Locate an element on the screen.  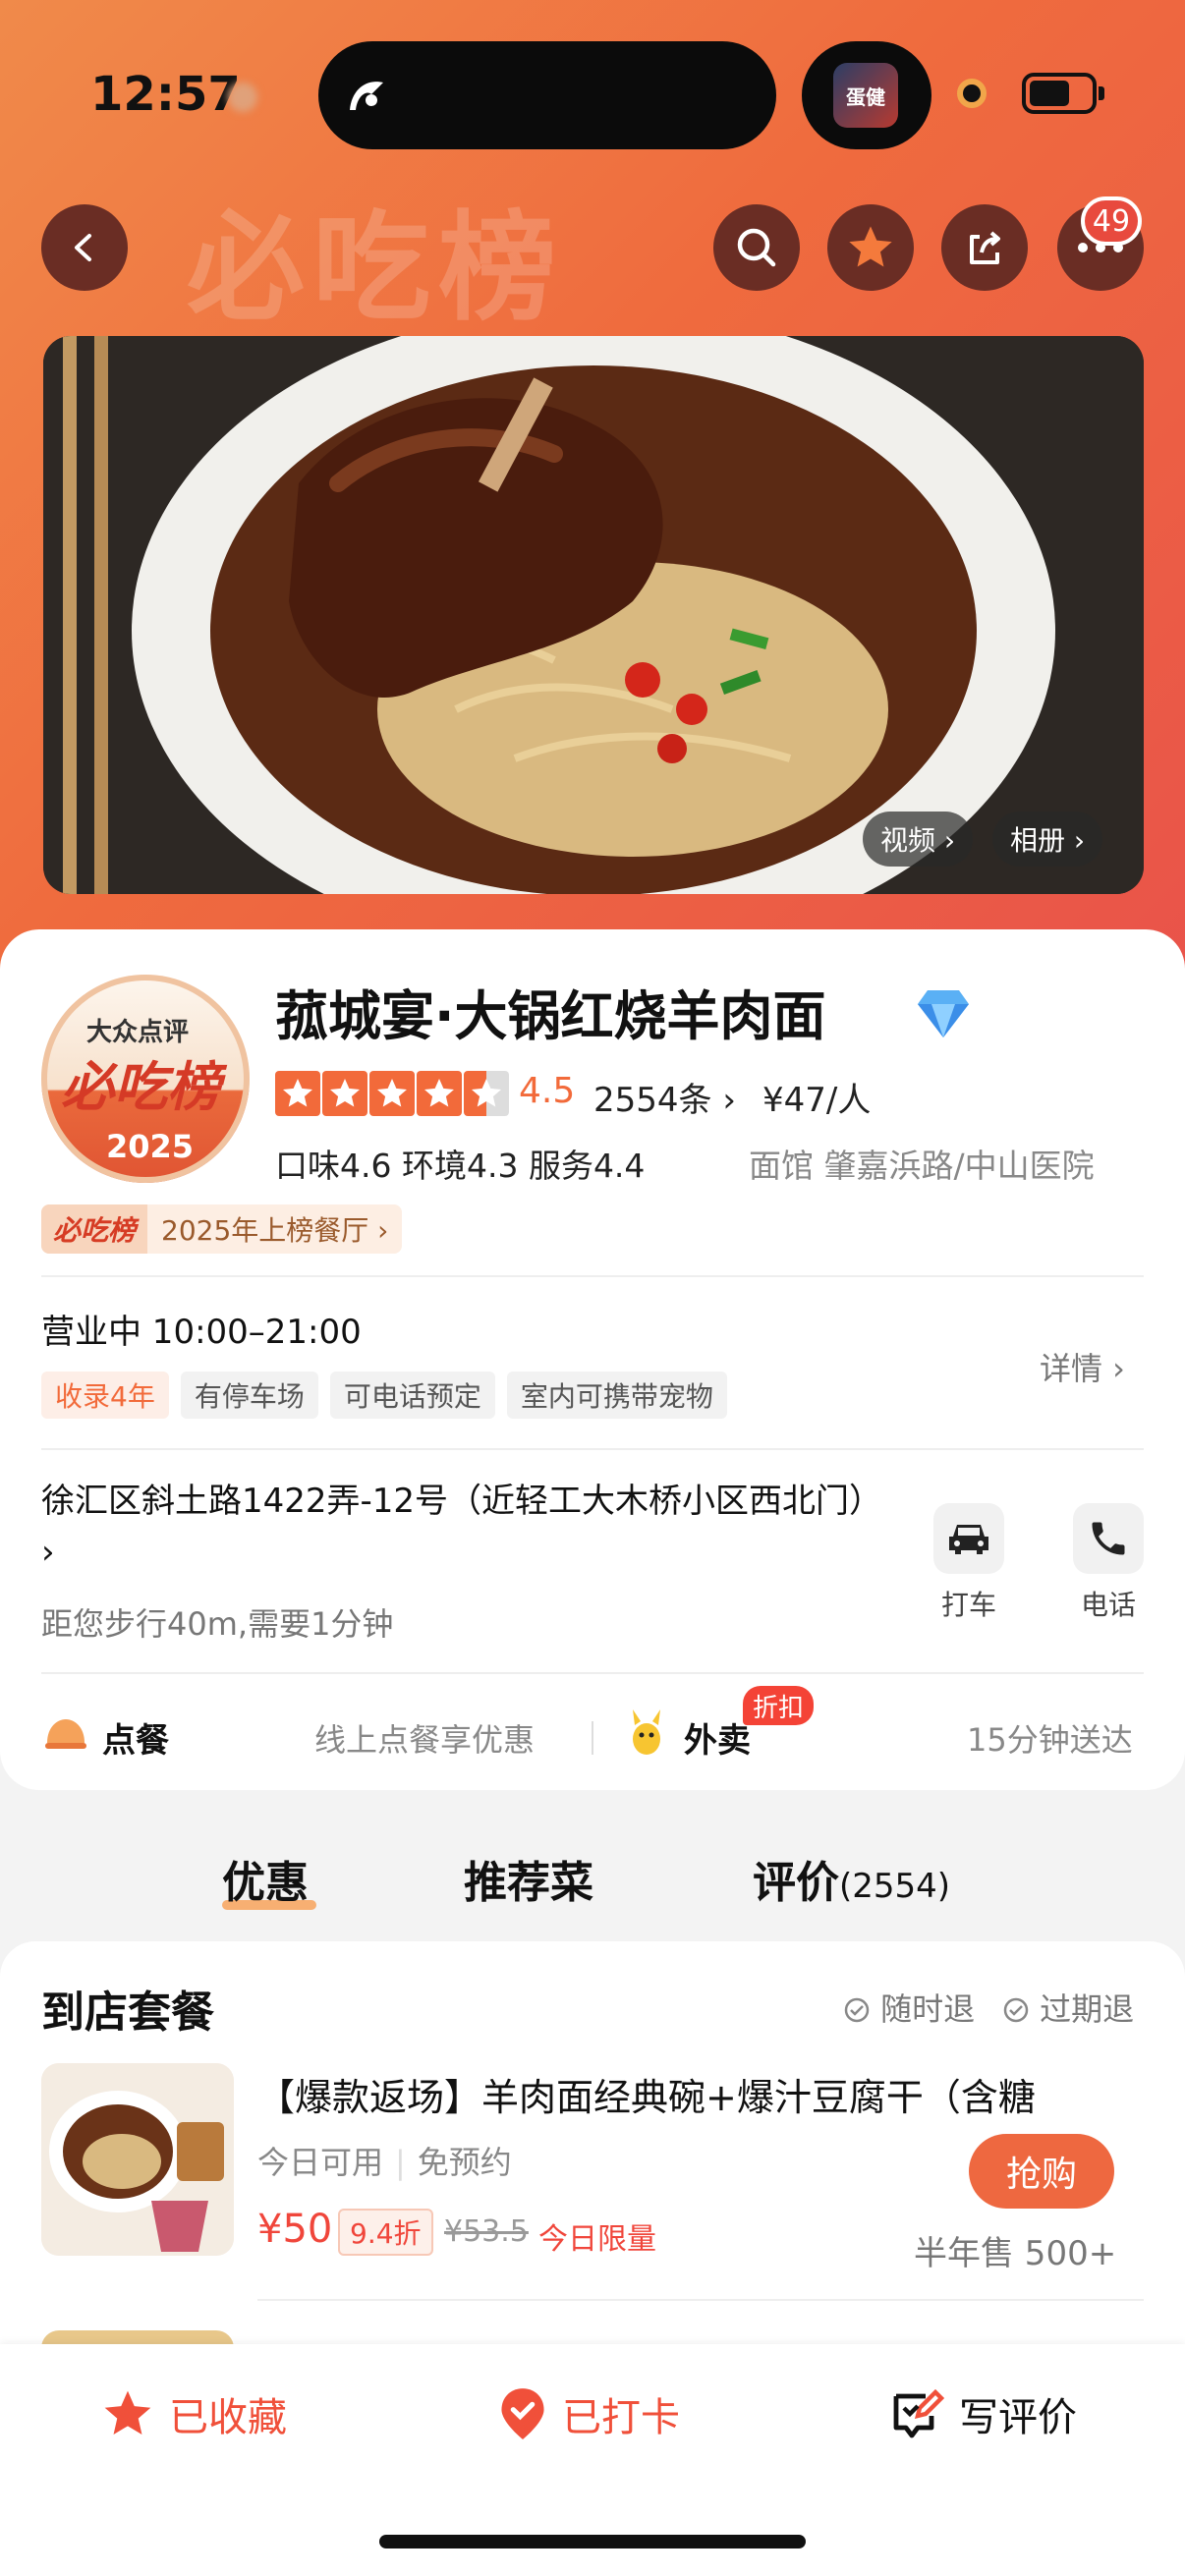
favorited-label: 已收藏 is located at coordinates (228, 2417).